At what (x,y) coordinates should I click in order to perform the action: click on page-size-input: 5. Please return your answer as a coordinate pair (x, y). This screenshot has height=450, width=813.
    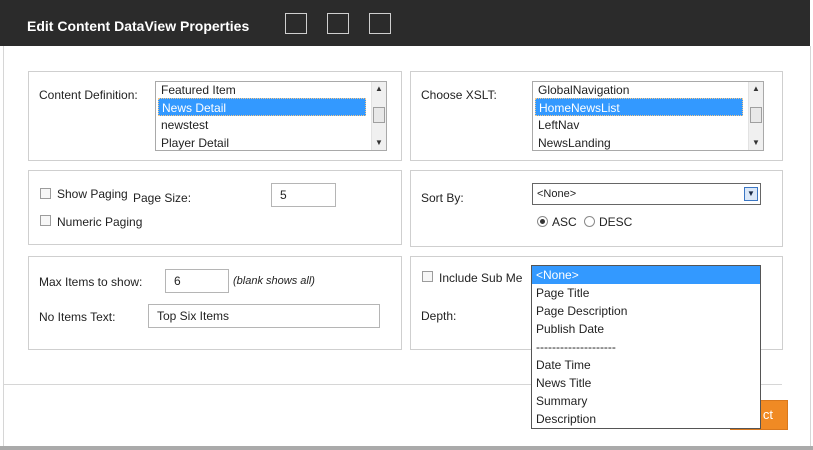
    Looking at the image, I should click on (303, 195).